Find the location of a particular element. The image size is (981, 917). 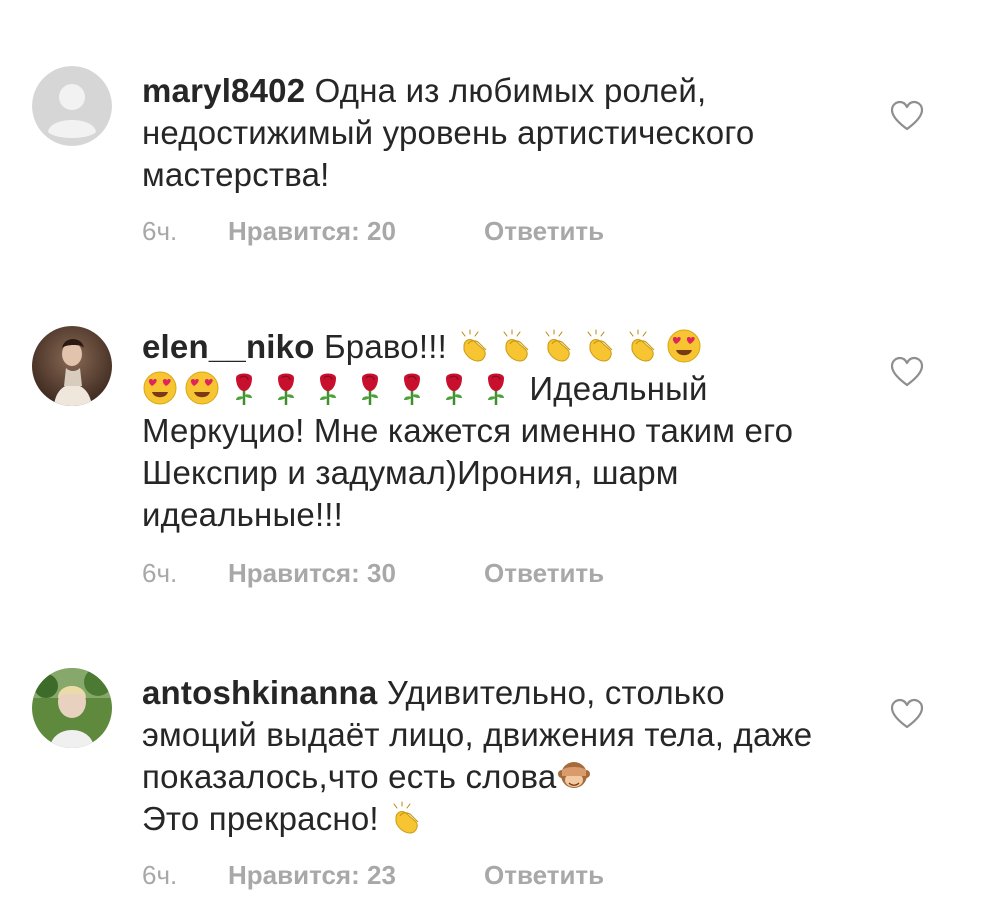

comment-body-end: Это прекрасно! is located at coordinates (260, 818).